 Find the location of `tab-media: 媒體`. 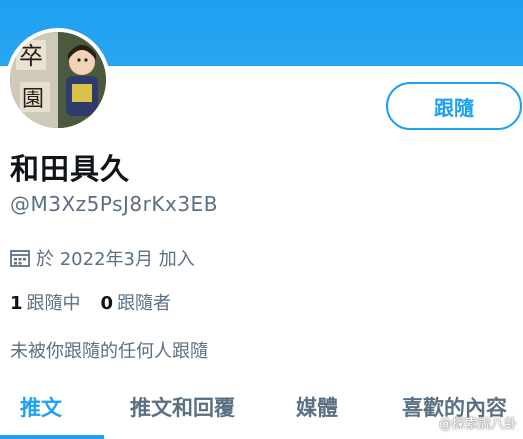

tab-media: 媒體 is located at coordinates (317, 407).